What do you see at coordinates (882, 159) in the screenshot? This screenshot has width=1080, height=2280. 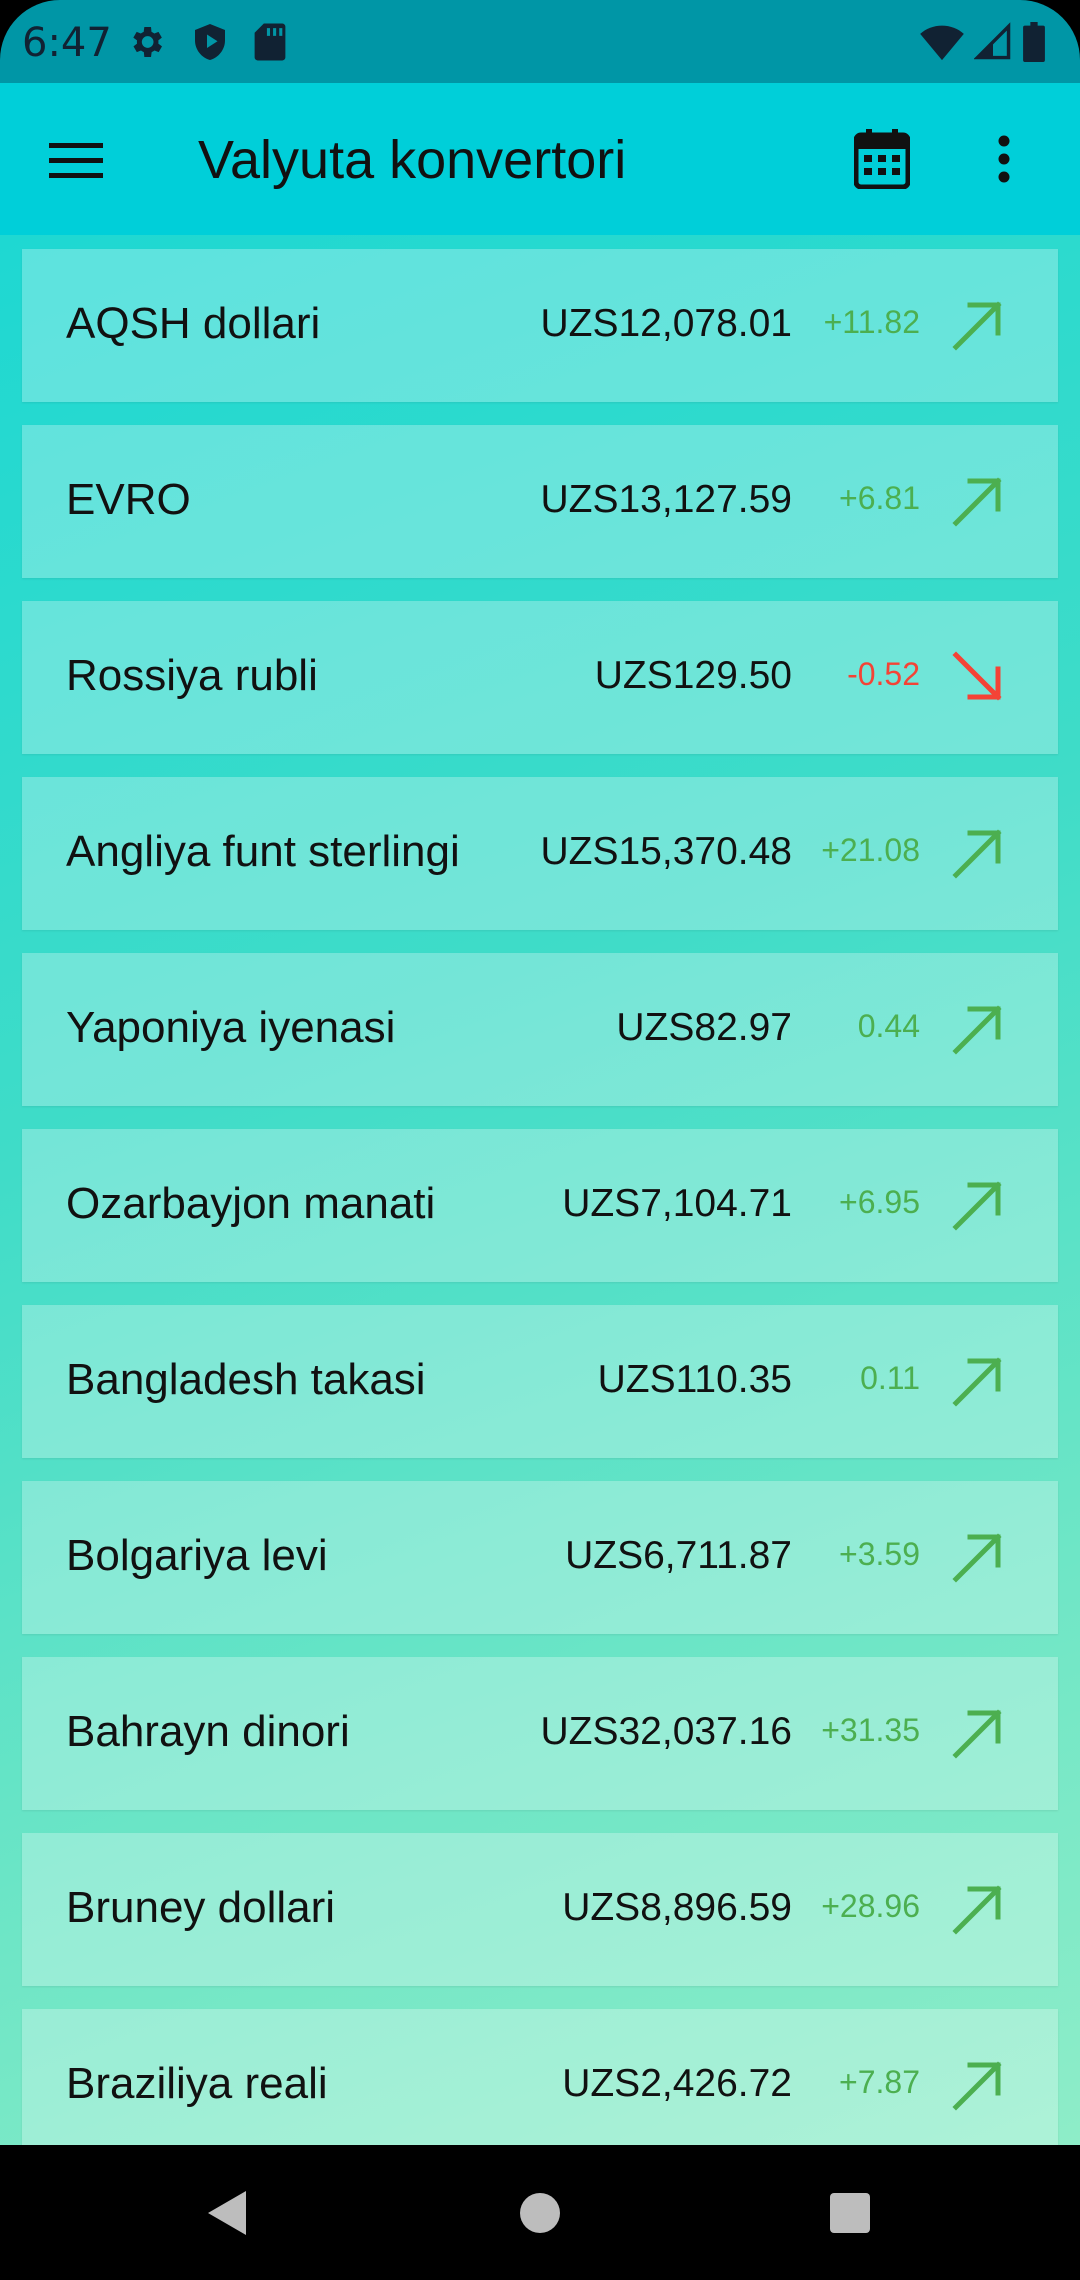 I see `calendar-icon` at bounding box center [882, 159].